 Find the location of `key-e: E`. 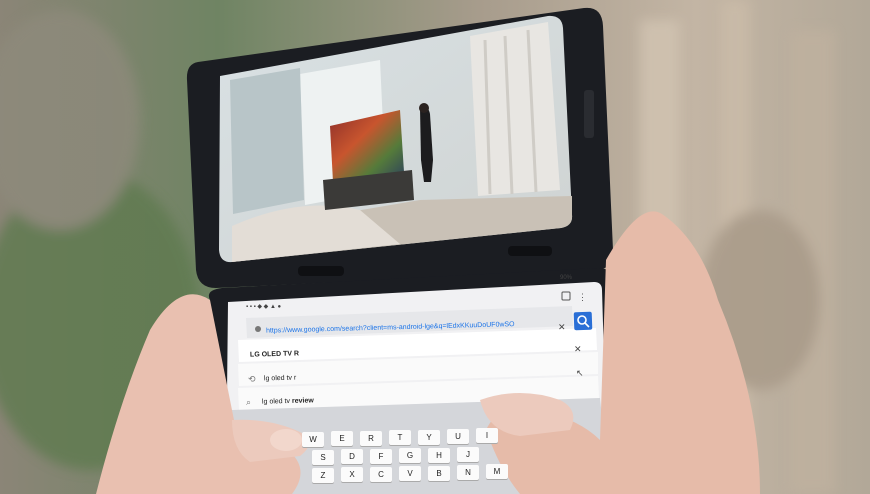

key-e: E is located at coordinates (342, 439).